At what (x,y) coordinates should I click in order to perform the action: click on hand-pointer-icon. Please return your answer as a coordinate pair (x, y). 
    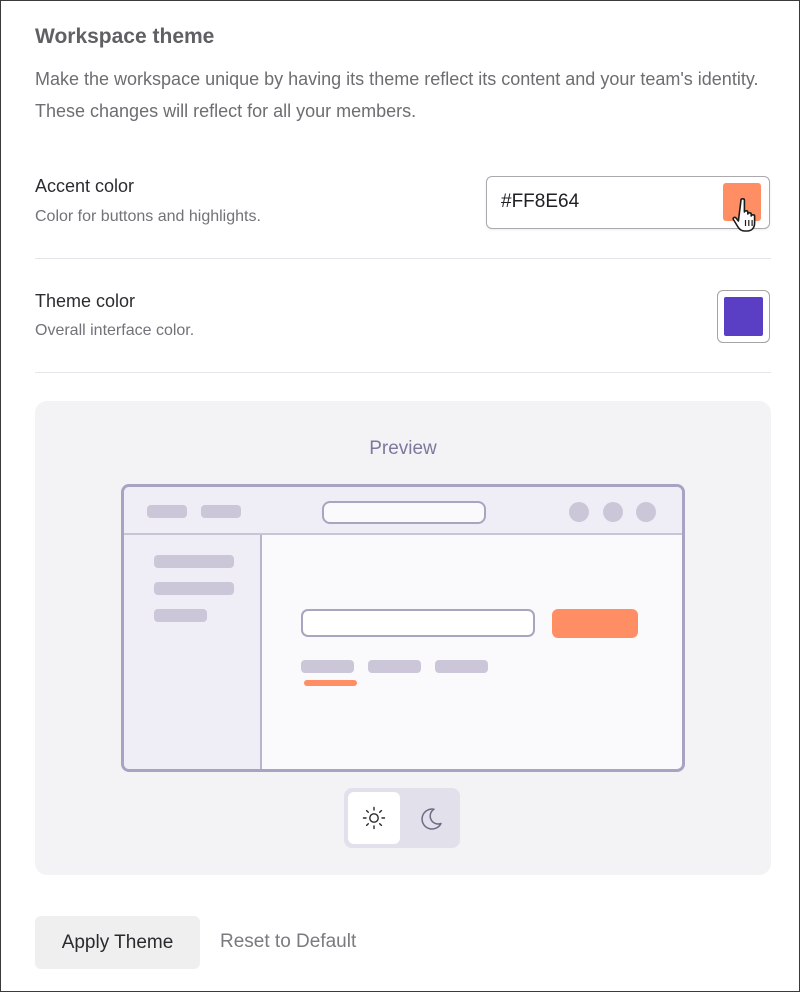
    Looking at the image, I should click on (744, 215).